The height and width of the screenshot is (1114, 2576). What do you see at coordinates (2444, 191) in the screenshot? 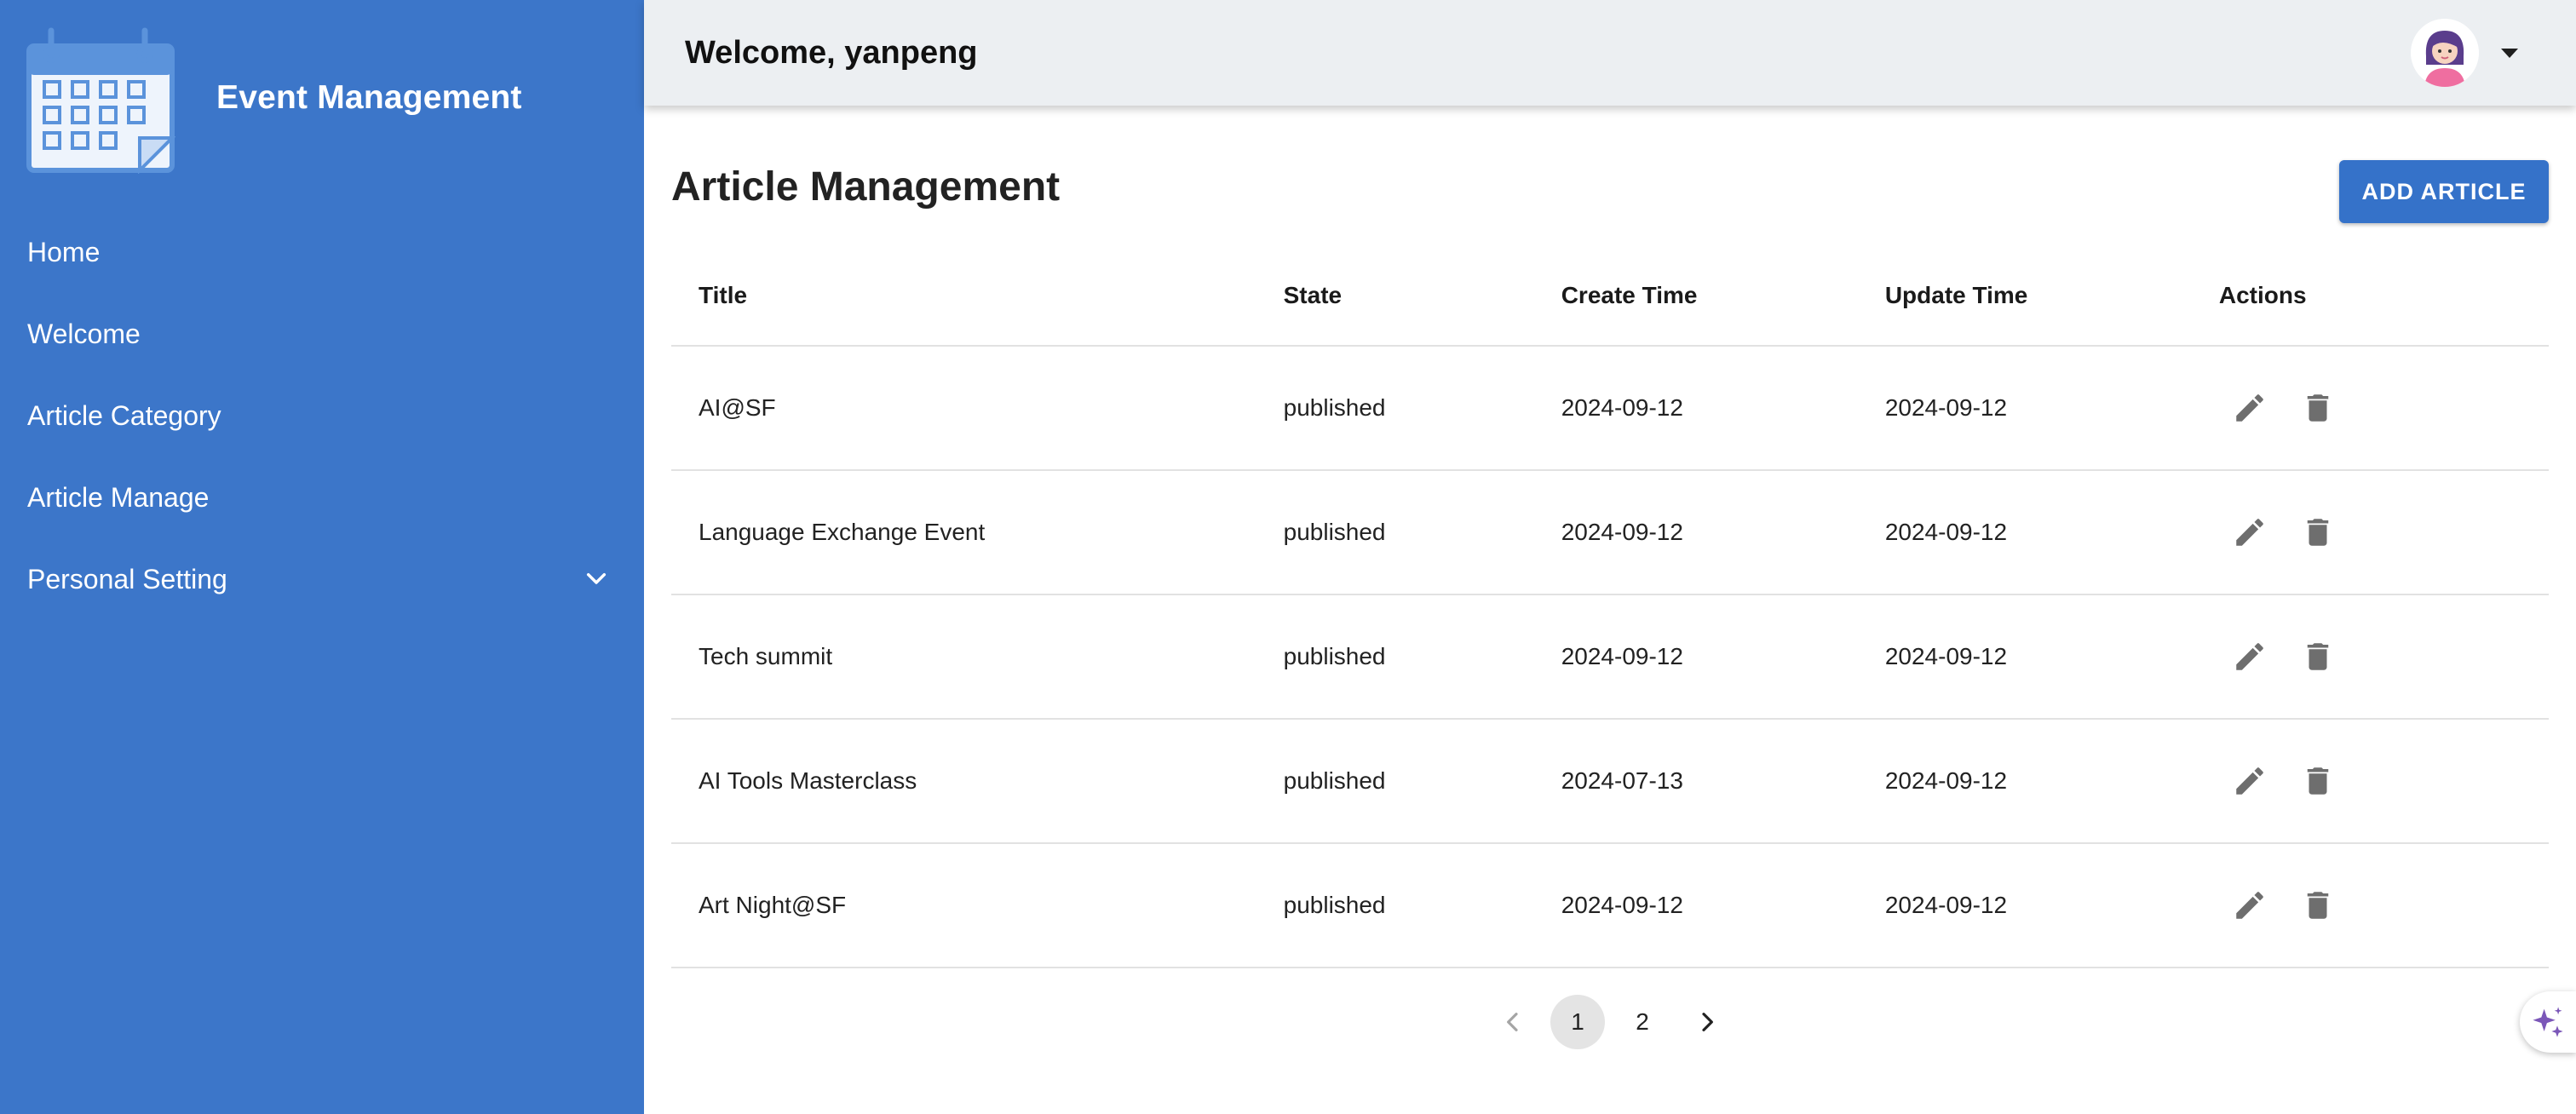
I see `add-article-button: ADD ARTICLE` at bounding box center [2444, 191].